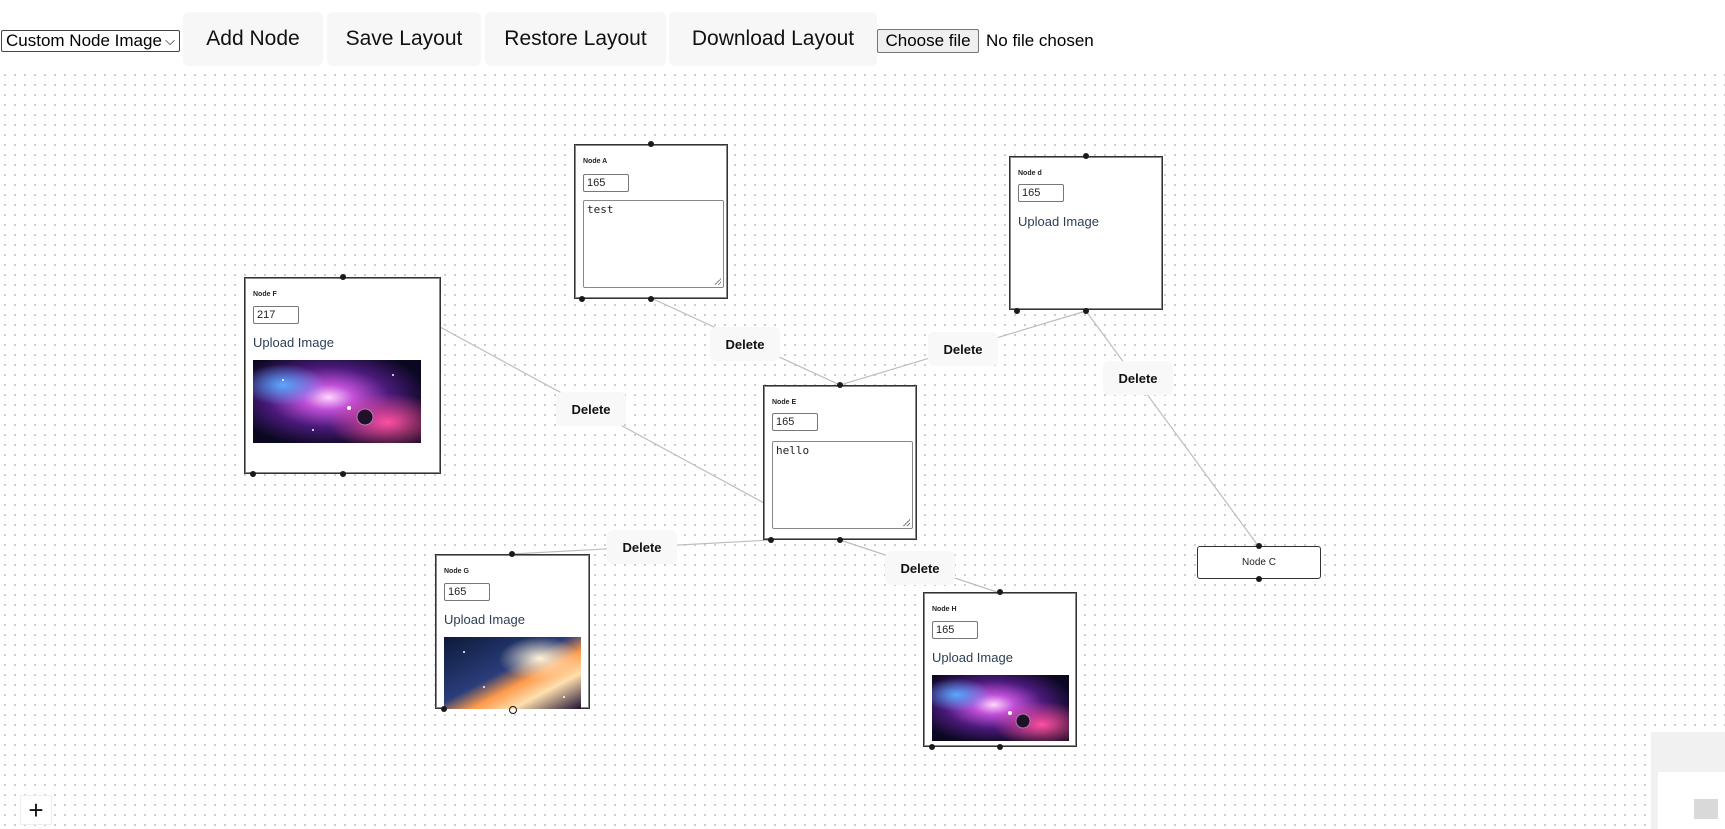  I want to click on minimap-viewport, so click(1691, 800).